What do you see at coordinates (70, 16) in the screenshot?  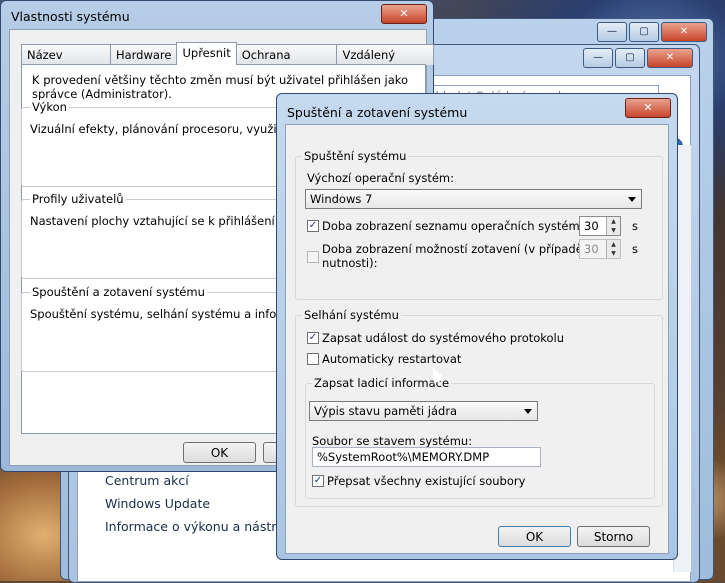 I see `window-title: Vlastnosti systému` at bounding box center [70, 16].